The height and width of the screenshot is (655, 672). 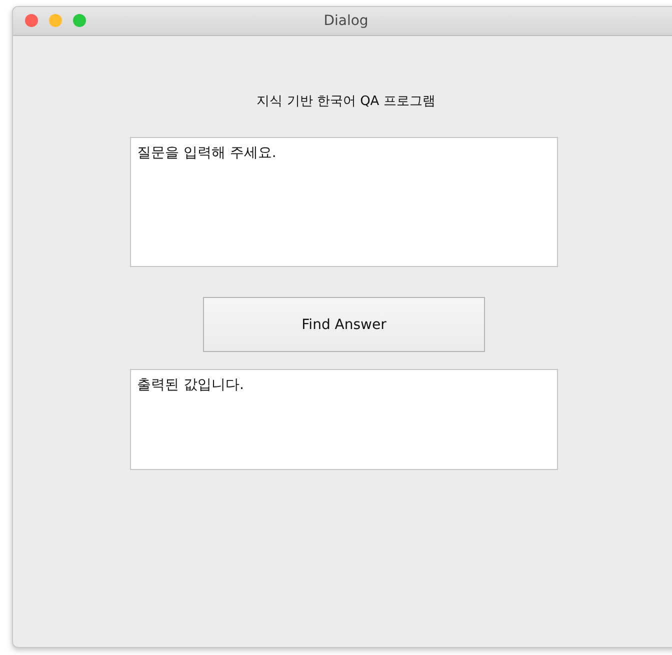 What do you see at coordinates (55, 20) in the screenshot?
I see `minimize-icon` at bounding box center [55, 20].